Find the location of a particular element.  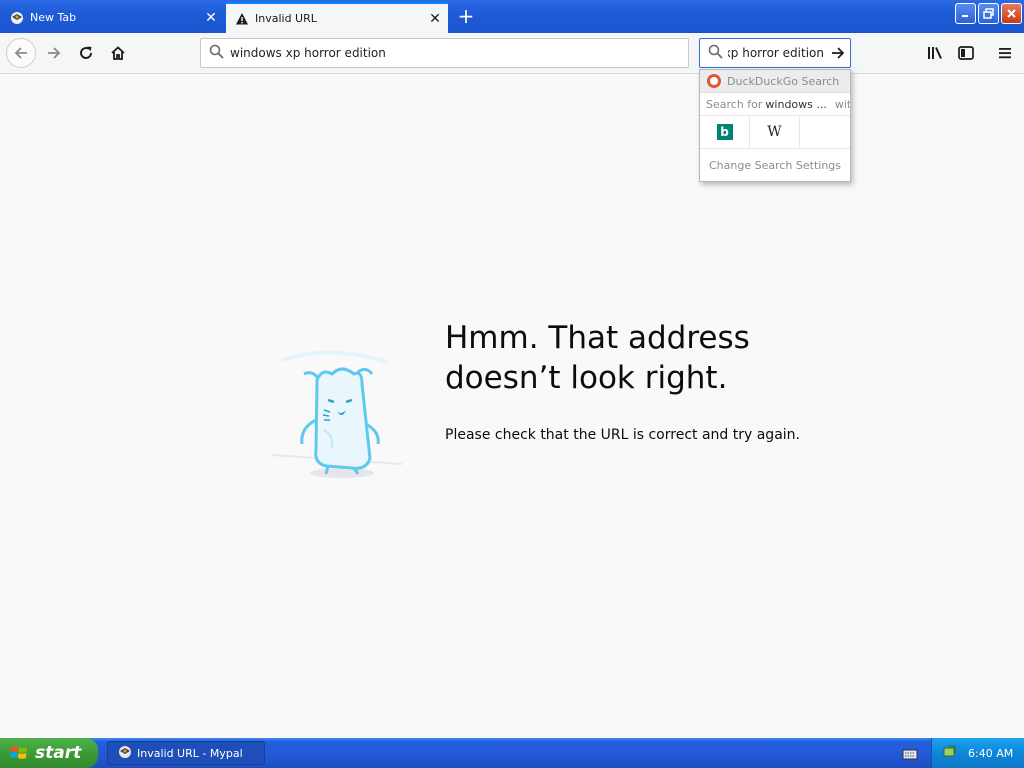

one-off-engines-row: b W is located at coordinates (775, 132).